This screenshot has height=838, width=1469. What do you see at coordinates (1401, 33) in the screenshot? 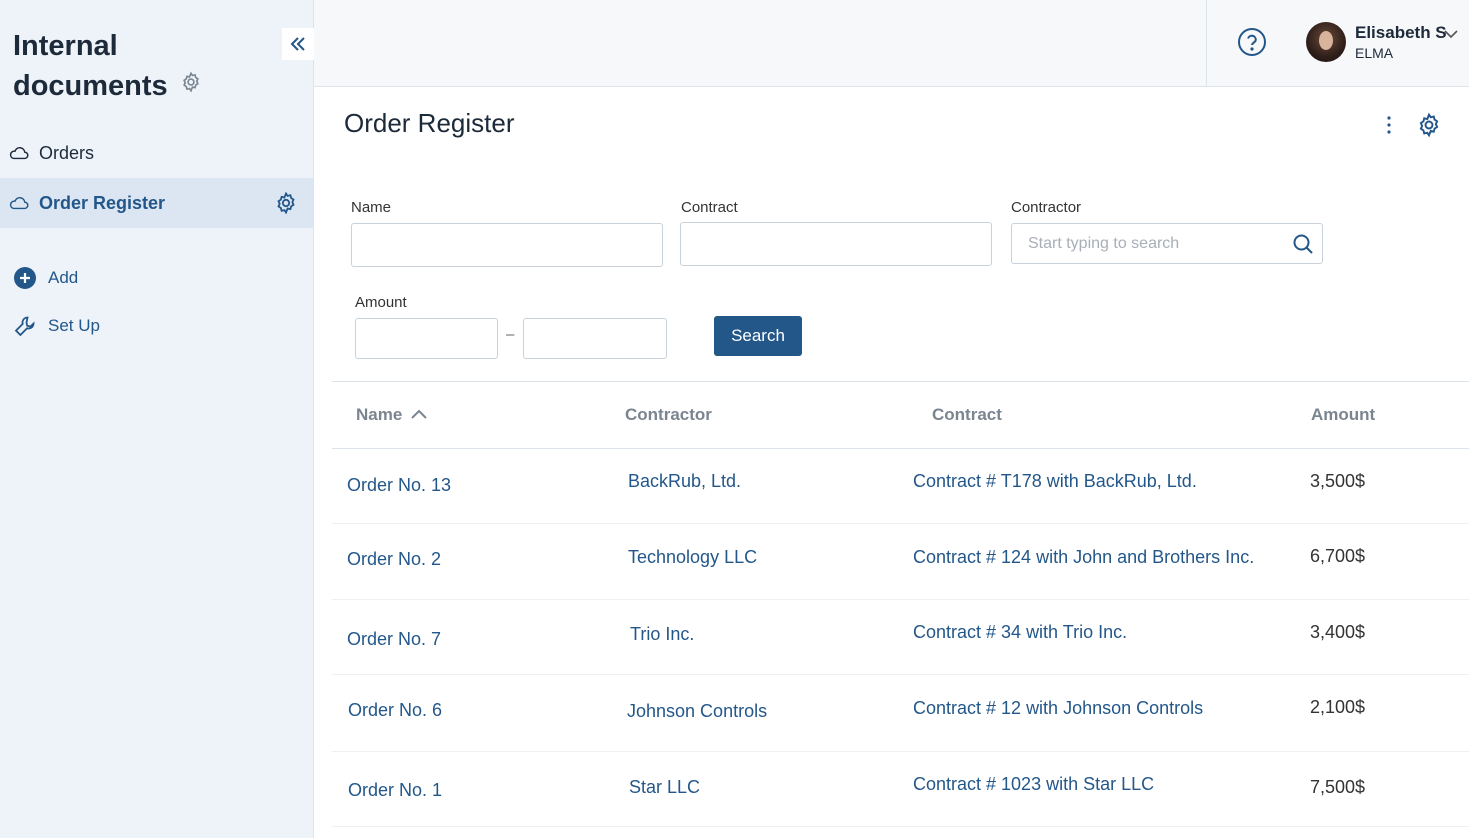
I see `user-name: Elisabeth S` at bounding box center [1401, 33].